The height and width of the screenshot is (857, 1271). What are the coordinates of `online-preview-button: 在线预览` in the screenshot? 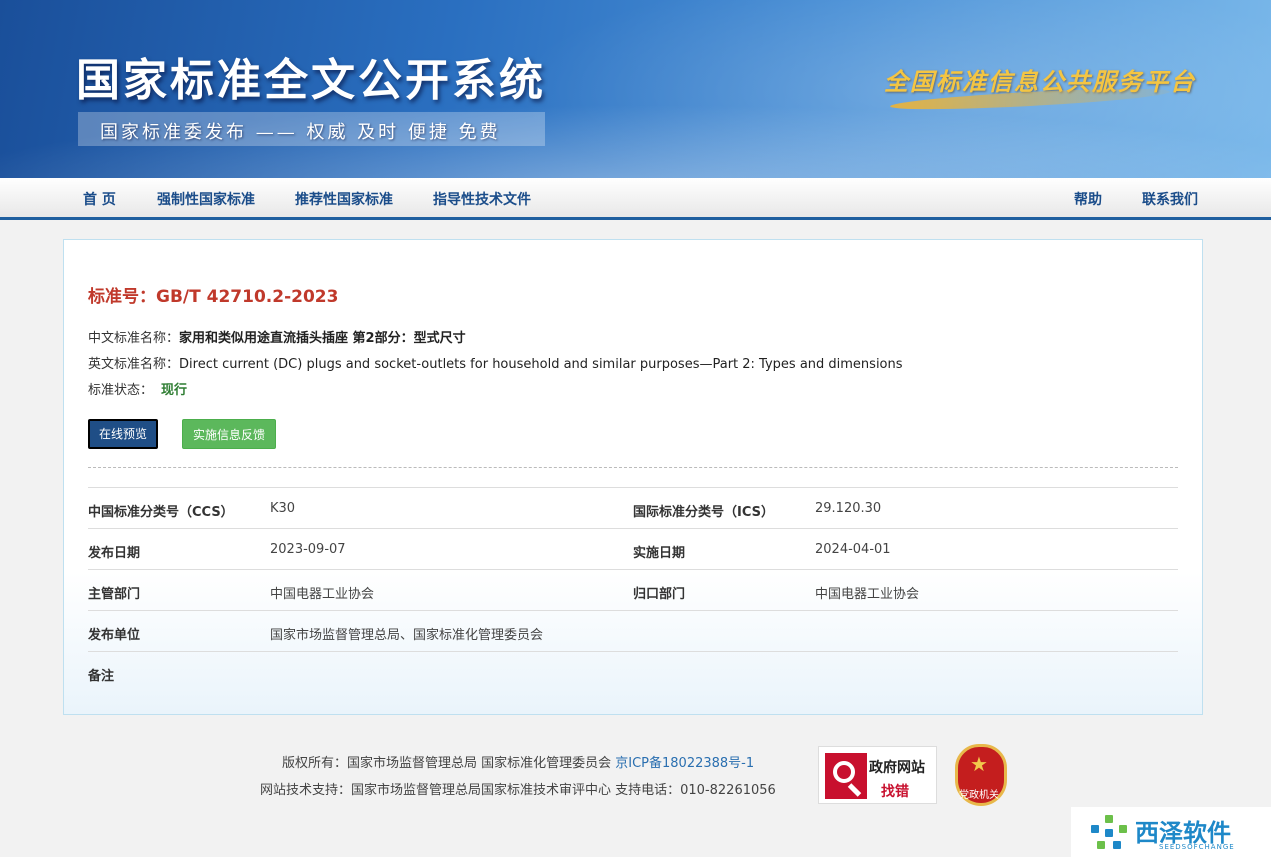 It's located at (123, 434).